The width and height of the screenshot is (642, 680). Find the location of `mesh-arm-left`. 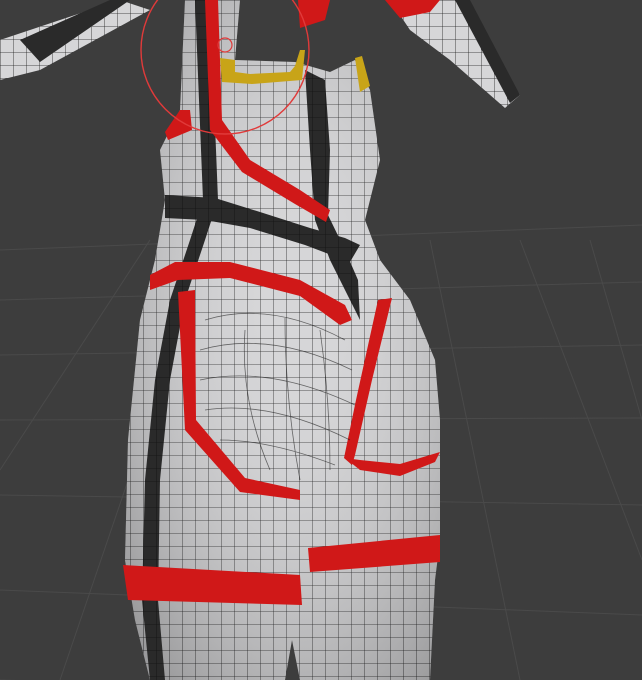

mesh-arm-left is located at coordinates (75, 40).